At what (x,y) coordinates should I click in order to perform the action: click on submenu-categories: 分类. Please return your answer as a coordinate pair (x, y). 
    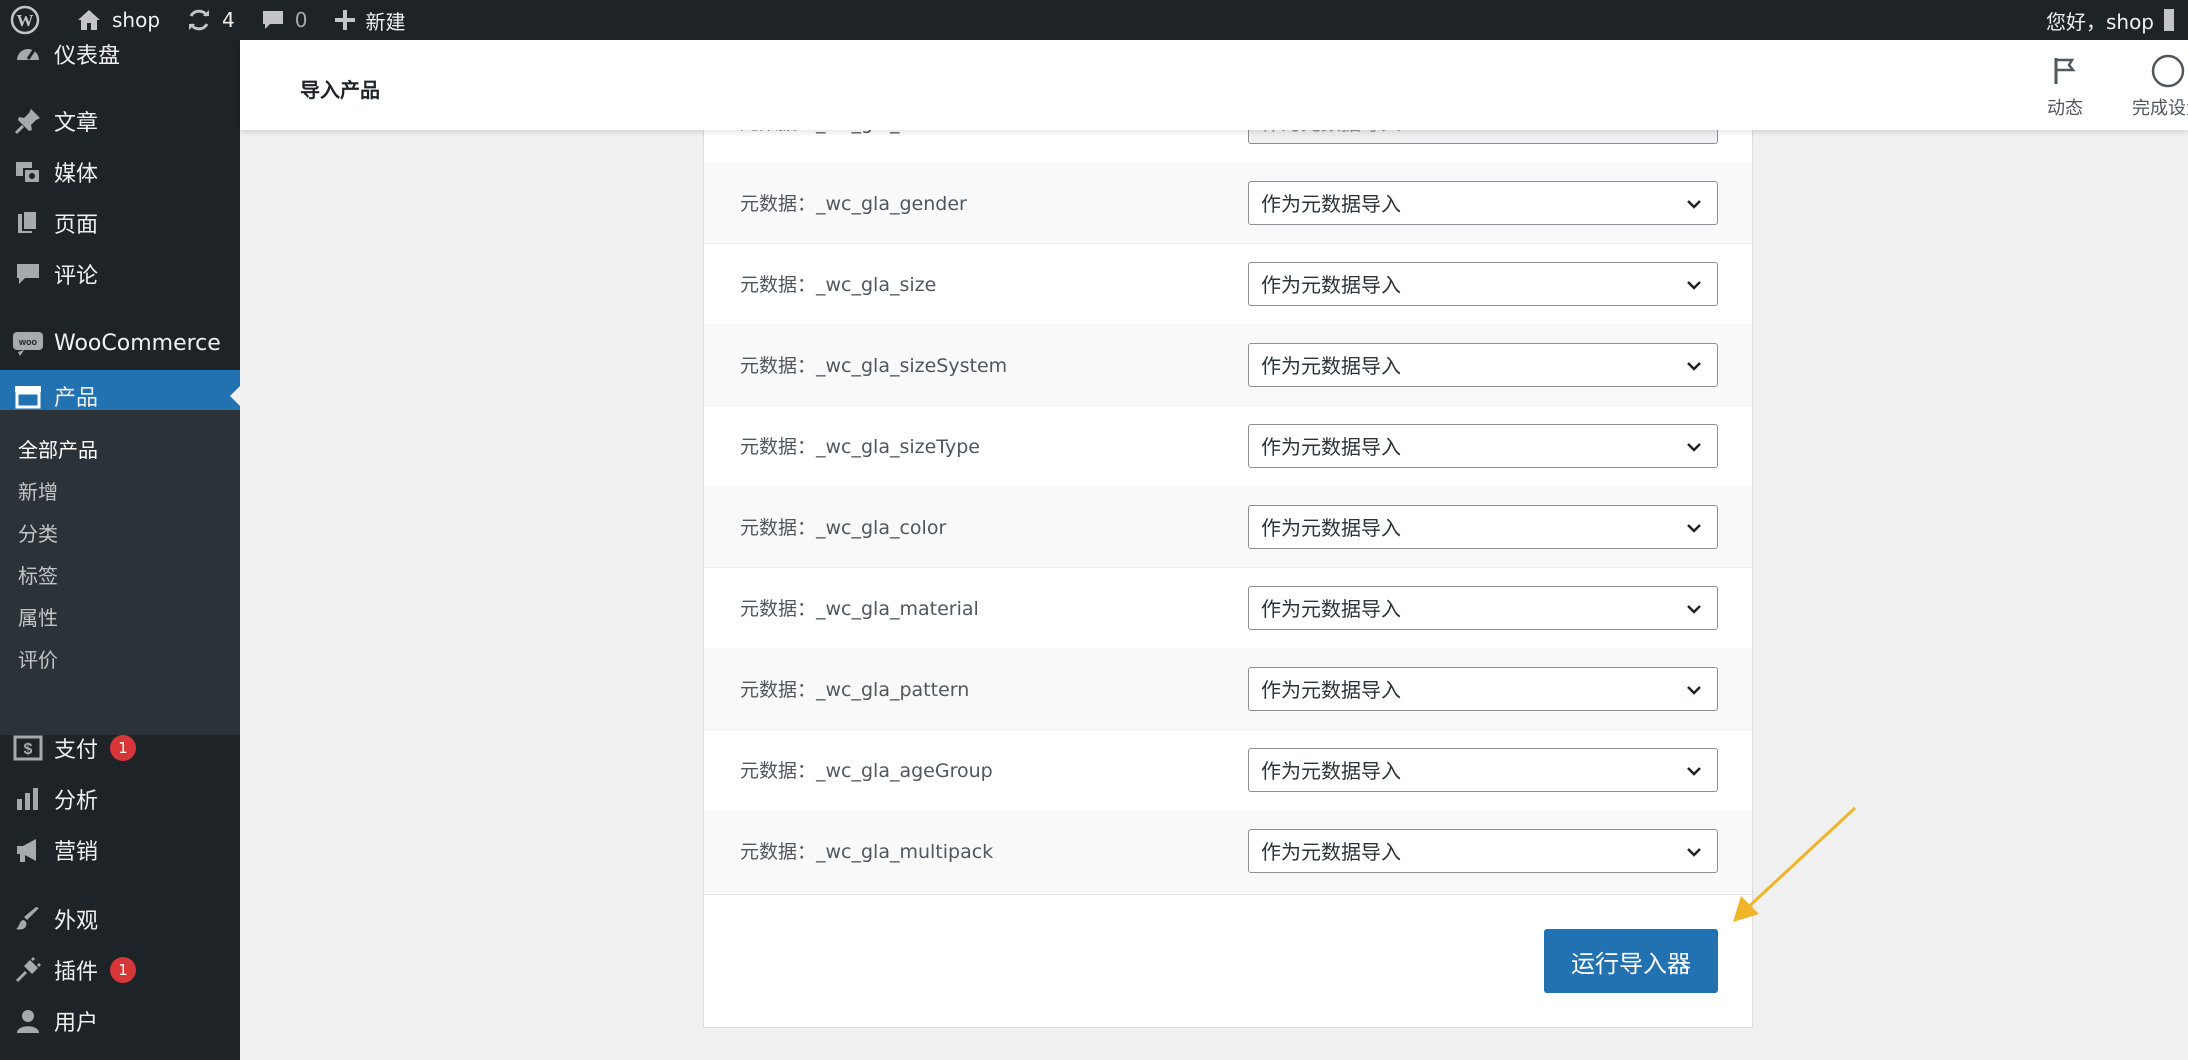
    Looking at the image, I should click on (38, 532).